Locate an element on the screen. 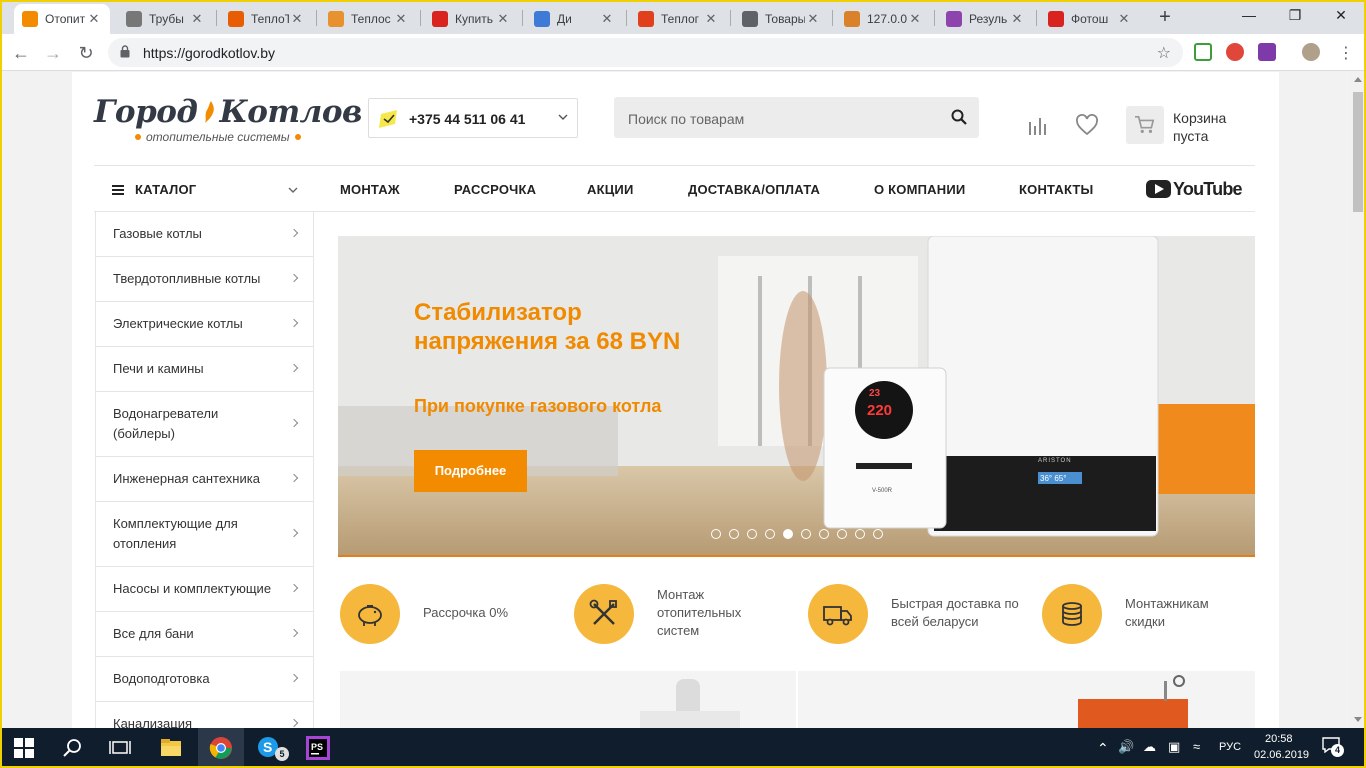 The image size is (1366, 768). sidebar-category-item: Электрические котлы is located at coordinates (204, 324).